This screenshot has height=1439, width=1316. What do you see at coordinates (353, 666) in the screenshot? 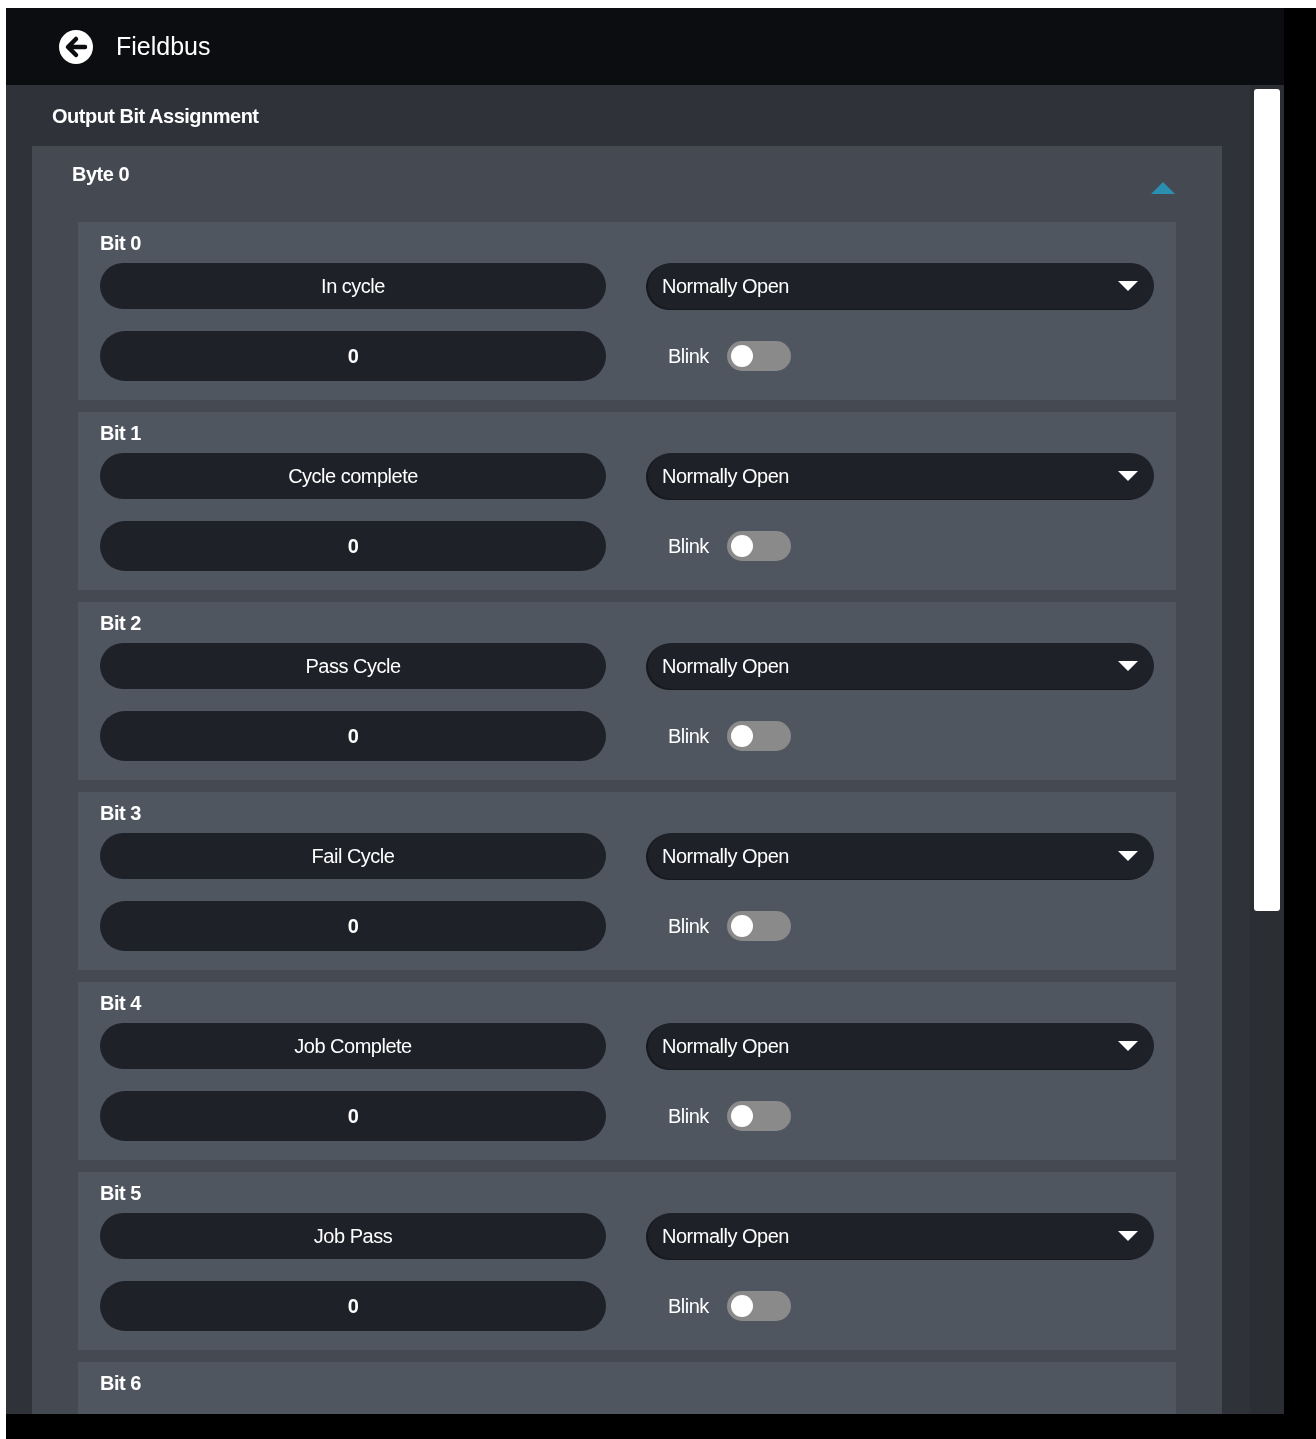
I see `function-field: Pass Cycle` at bounding box center [353, 666].